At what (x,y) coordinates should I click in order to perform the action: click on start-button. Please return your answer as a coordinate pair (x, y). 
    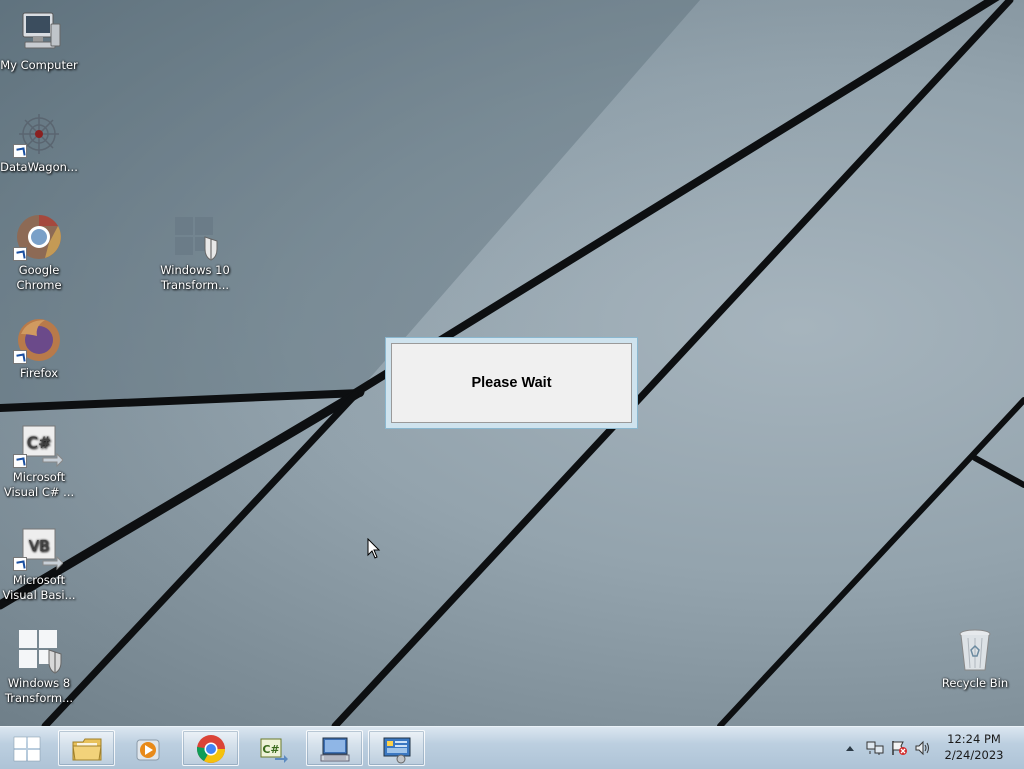
    Looking at the image, I should click on (27, 749).